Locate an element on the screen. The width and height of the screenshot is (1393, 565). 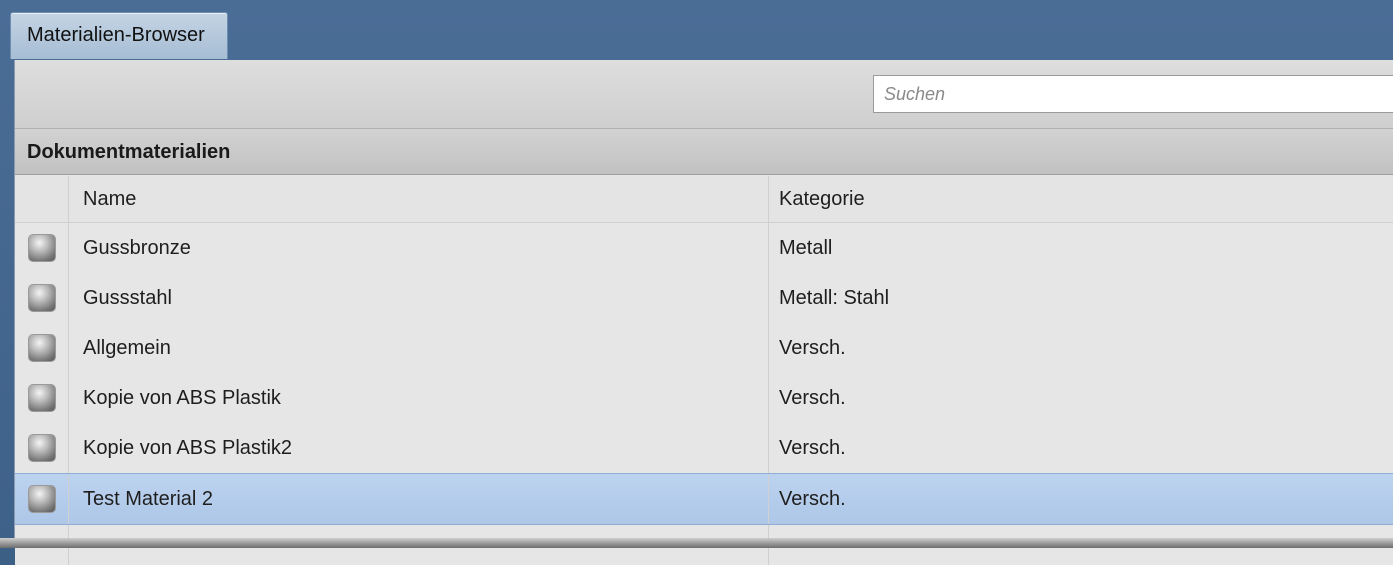
toolbar is located at coordinates (704, 94).